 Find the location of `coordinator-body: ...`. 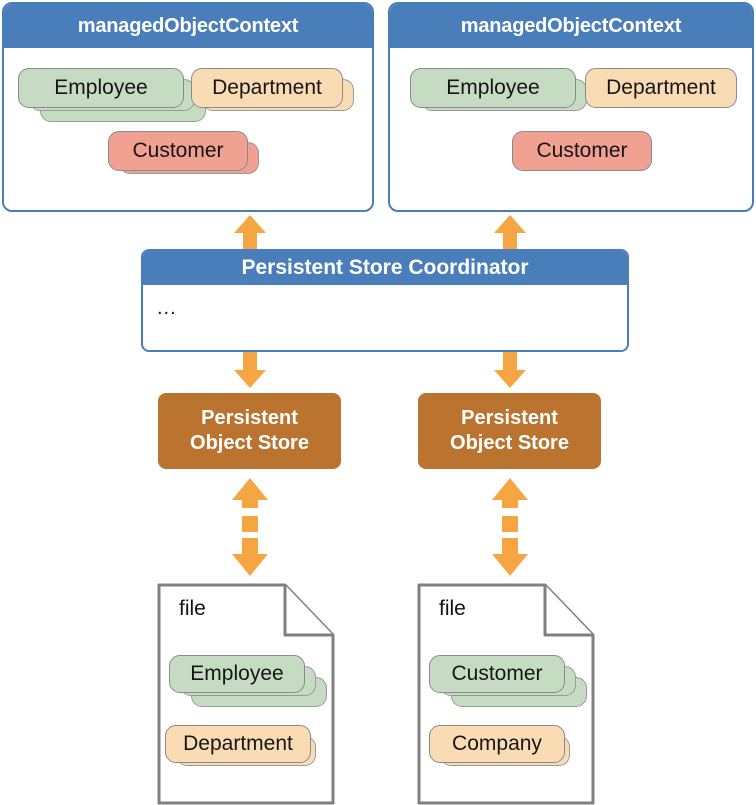

coordinator-body: ... is located at coordinates (385, 317).